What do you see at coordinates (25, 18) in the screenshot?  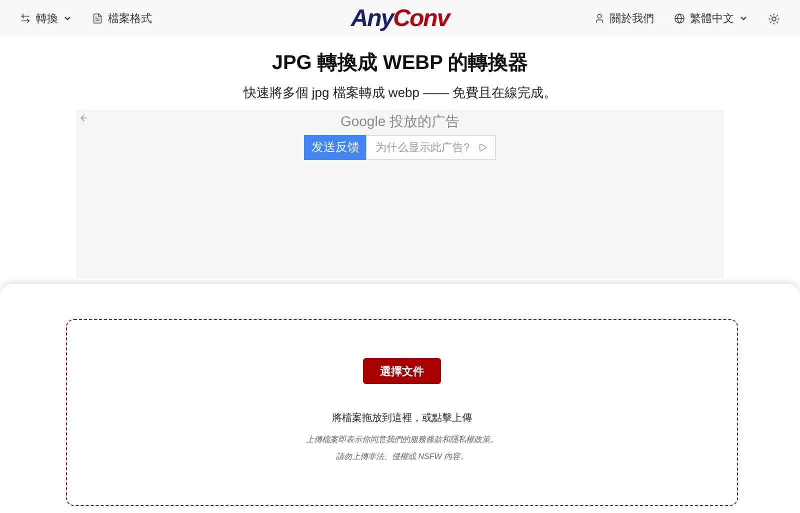 I see `swap-icon` at bounding box center [25, 18].